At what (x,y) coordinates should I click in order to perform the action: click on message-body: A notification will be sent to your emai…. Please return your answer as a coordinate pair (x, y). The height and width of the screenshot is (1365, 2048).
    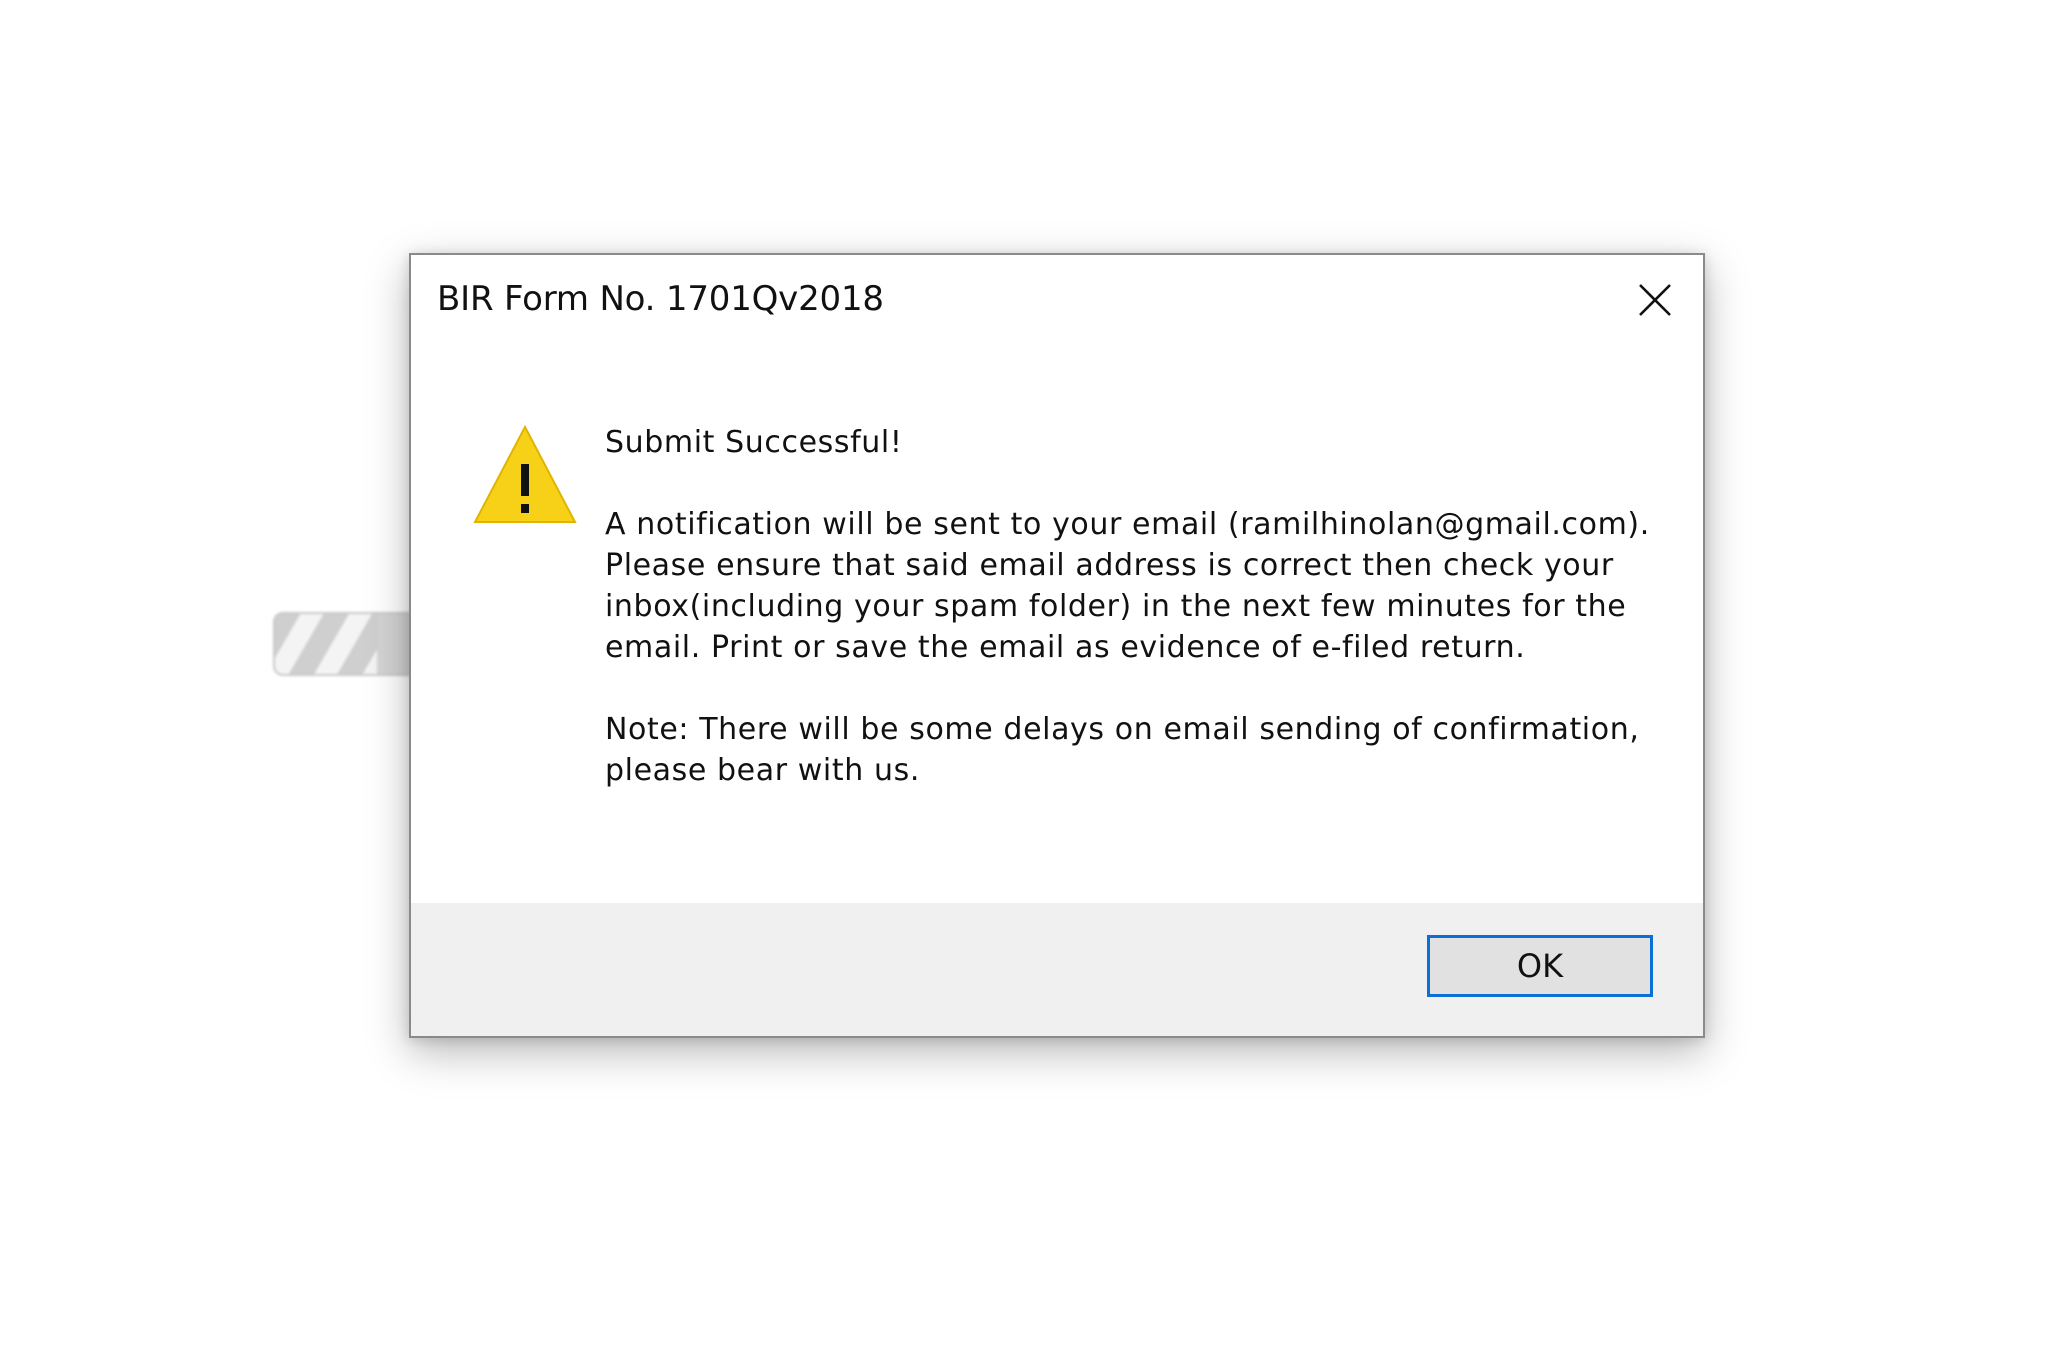
    Looking at the image, I should click on (1127, 586).